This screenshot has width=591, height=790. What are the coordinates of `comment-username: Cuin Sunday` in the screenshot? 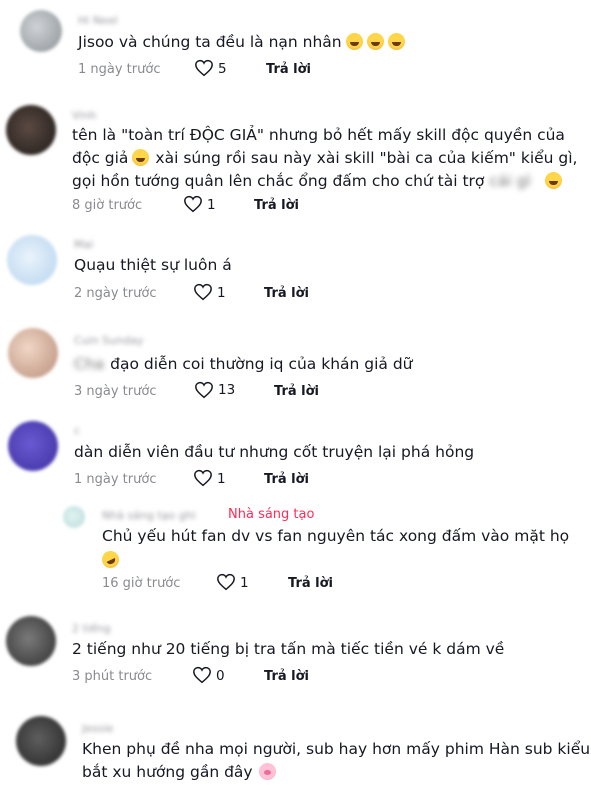 It's located at (108, 340).